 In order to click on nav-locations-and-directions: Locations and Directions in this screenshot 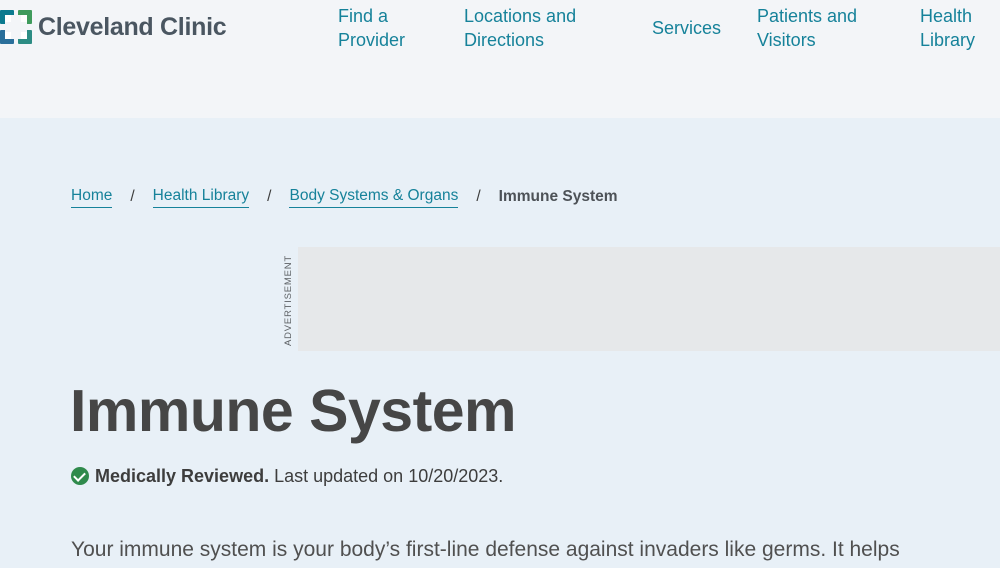, I will do `click(520, 28)`.